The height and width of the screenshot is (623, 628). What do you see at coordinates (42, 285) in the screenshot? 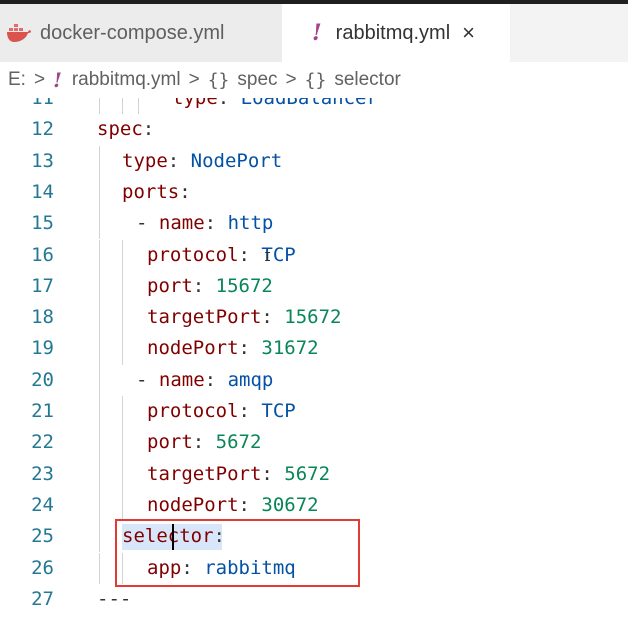
I see `line-number: 17` at bounding box center [42, 285].